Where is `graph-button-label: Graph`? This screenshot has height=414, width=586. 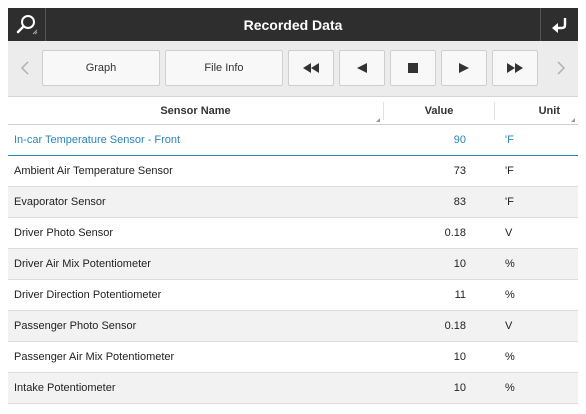 graph-button-label: Graph is located at coordinates (101, 68).